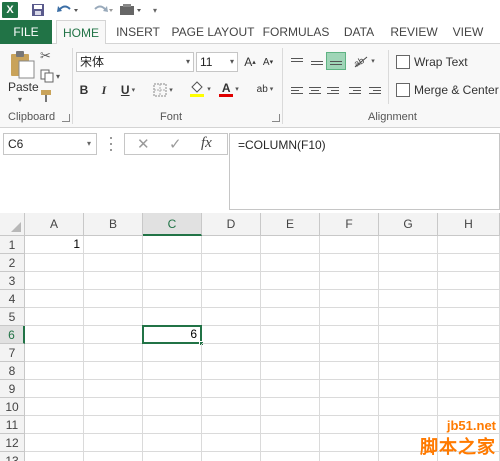  What do you see at coordinates (349, 335) in the screenshot?
I see `cell-f6` at bounding box center [349, 335].